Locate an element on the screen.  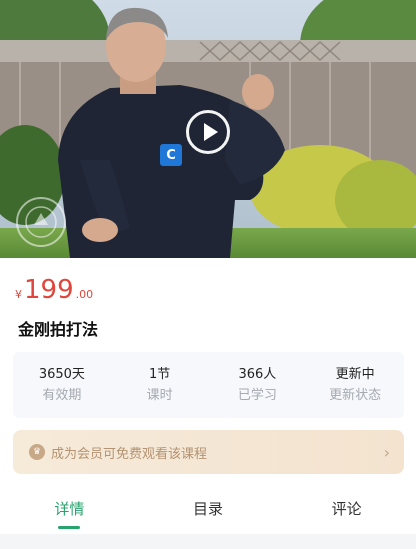
chevron-right-icon: › is located at coordinates (386, 452).